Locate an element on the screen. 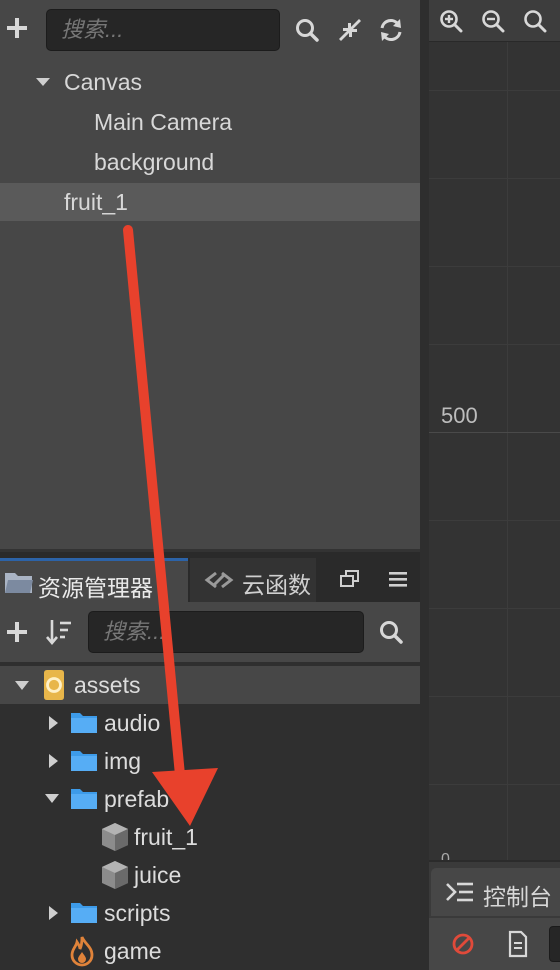  asset-node-prefab: prefab is located at coordinates (210, 799).